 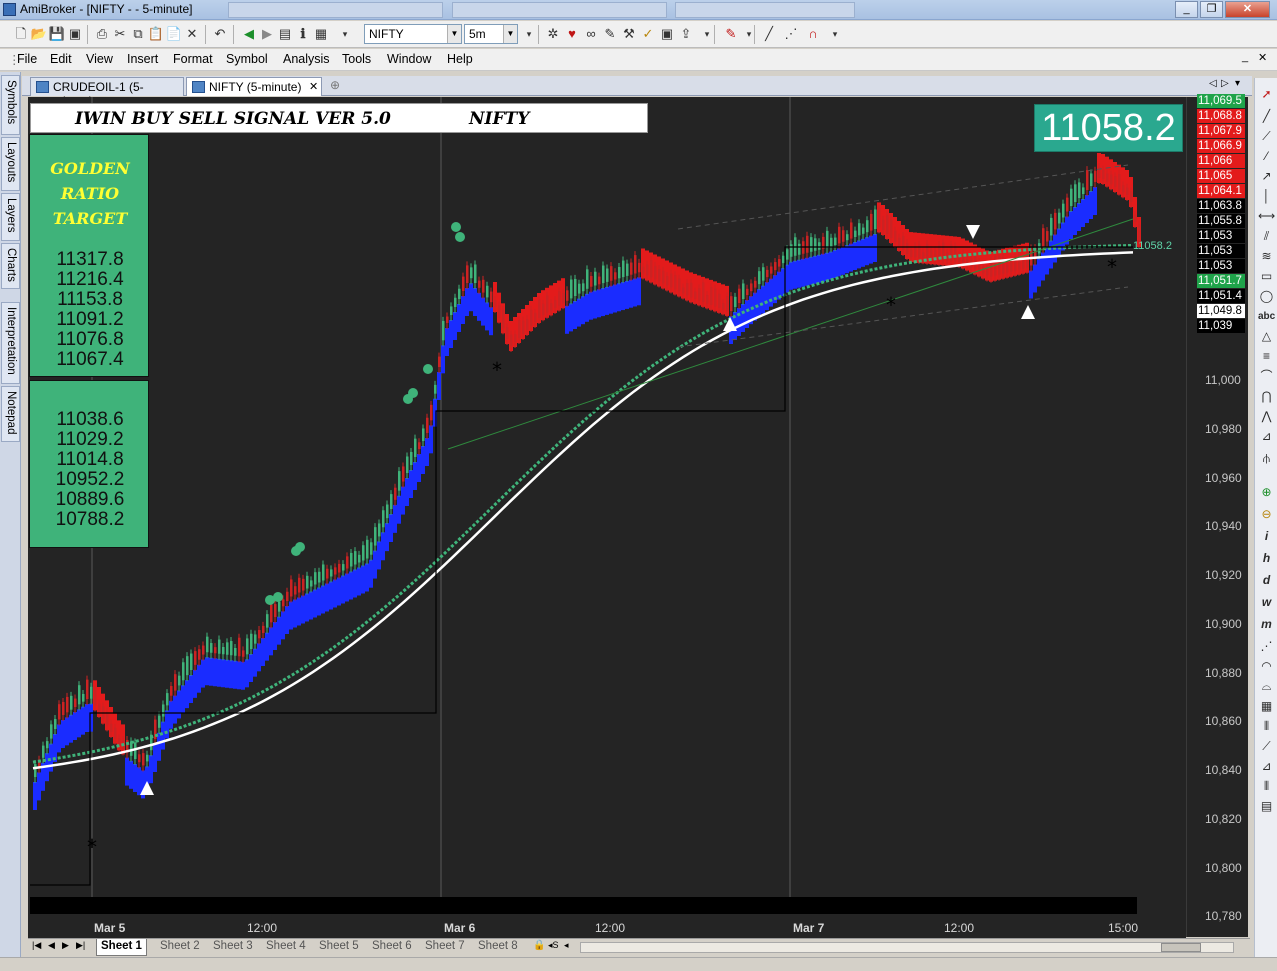 What do you see at coordinates (285, 34) in the screenshot?
I see `browse-icon: ▤` at bounding box center [285, 34].